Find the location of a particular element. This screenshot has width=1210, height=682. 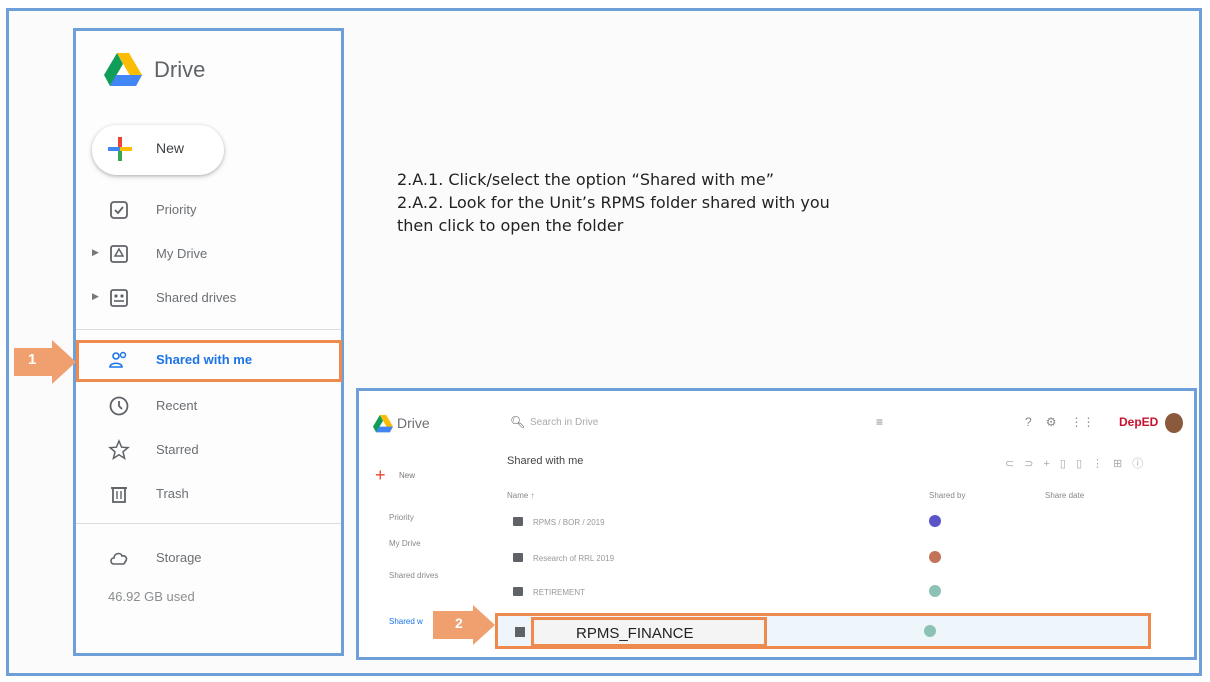

callout-number-2: 2 is located at coordinates (459, 623).